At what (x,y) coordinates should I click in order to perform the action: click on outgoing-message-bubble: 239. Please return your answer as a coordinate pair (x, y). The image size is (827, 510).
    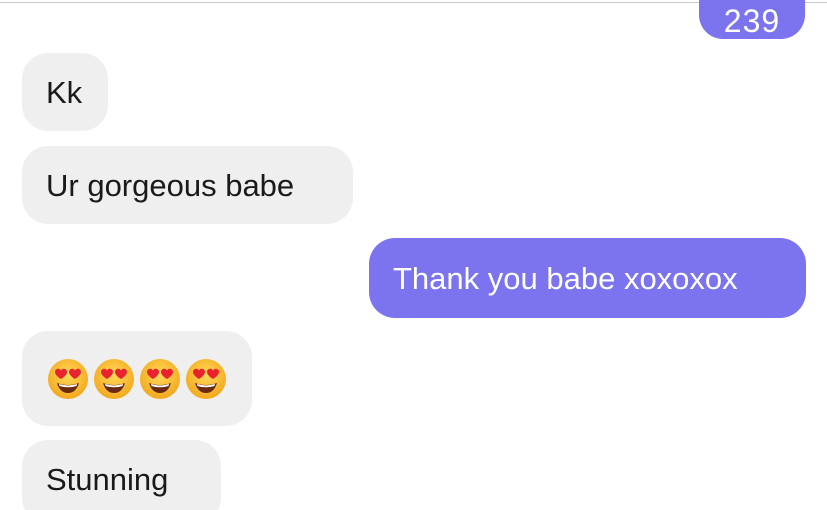
    Looking at the image, I should click on (752, 19).